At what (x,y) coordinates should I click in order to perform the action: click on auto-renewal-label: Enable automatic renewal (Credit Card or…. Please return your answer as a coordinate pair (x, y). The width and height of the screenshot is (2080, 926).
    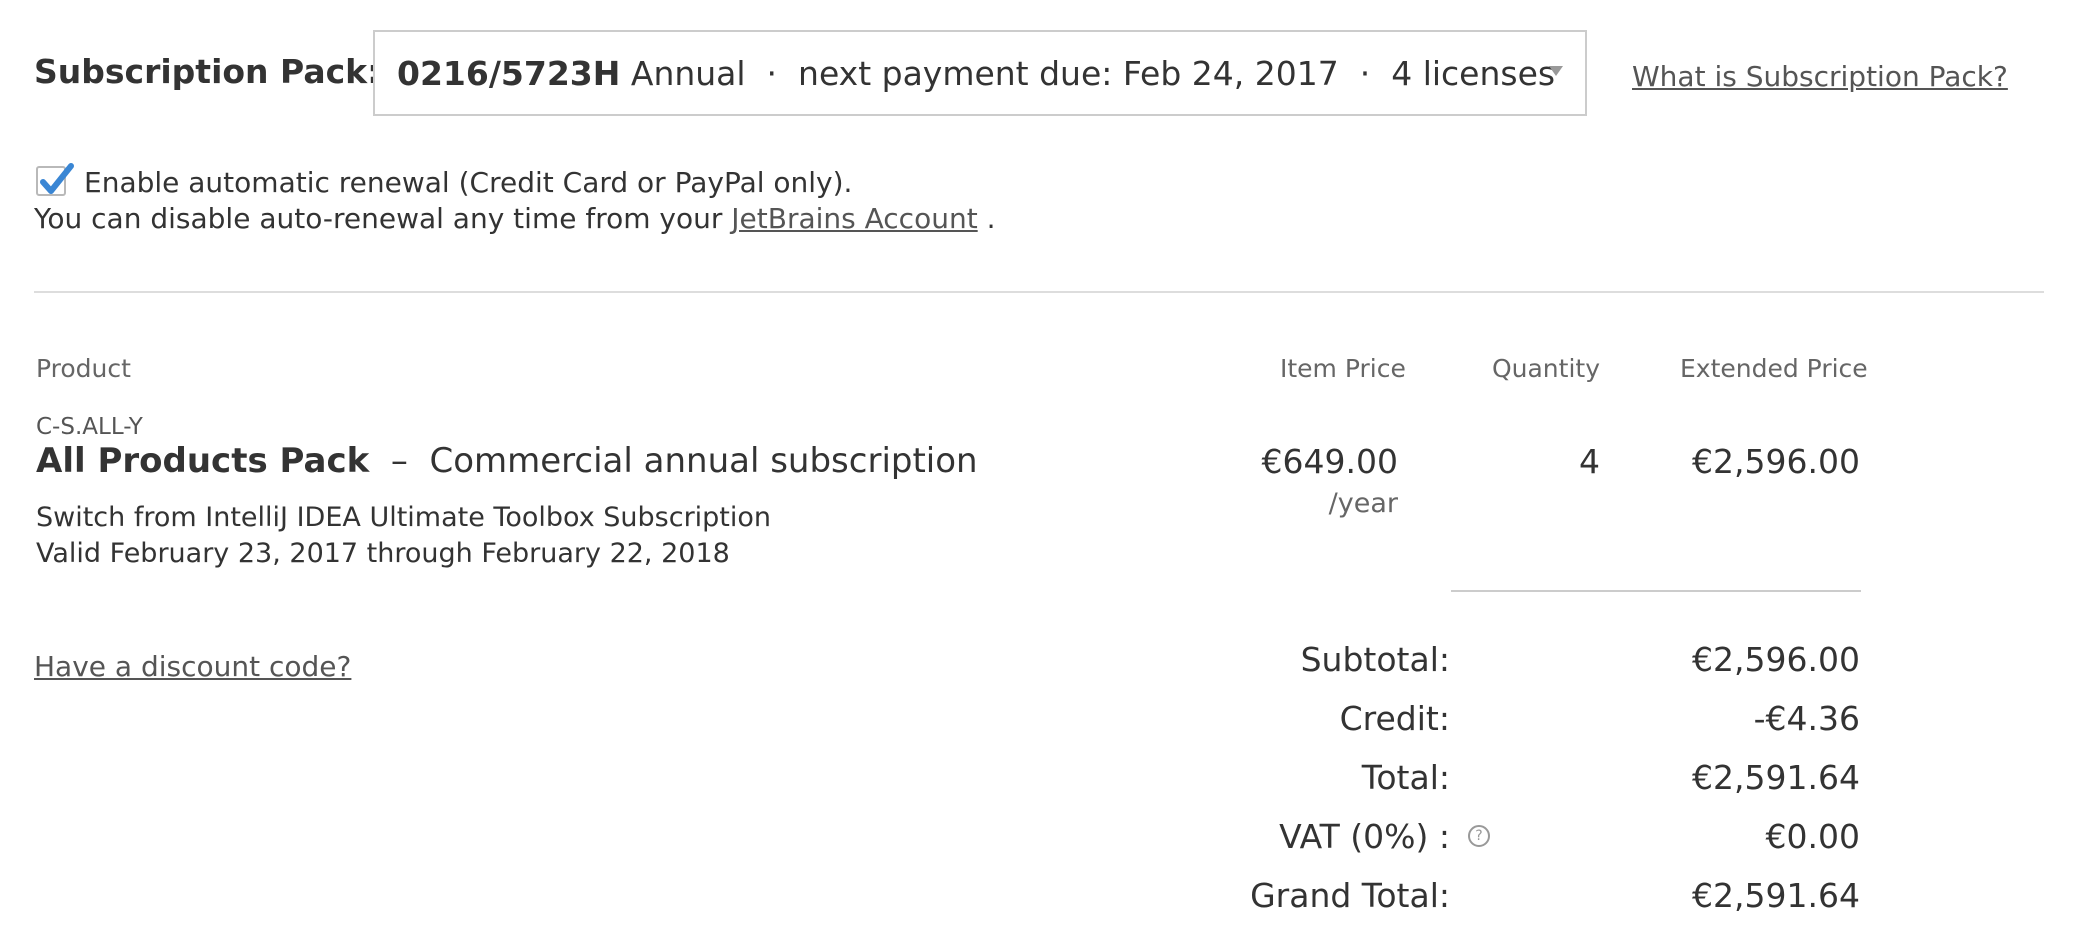
    Looking at the image, I should click on (468, 182).